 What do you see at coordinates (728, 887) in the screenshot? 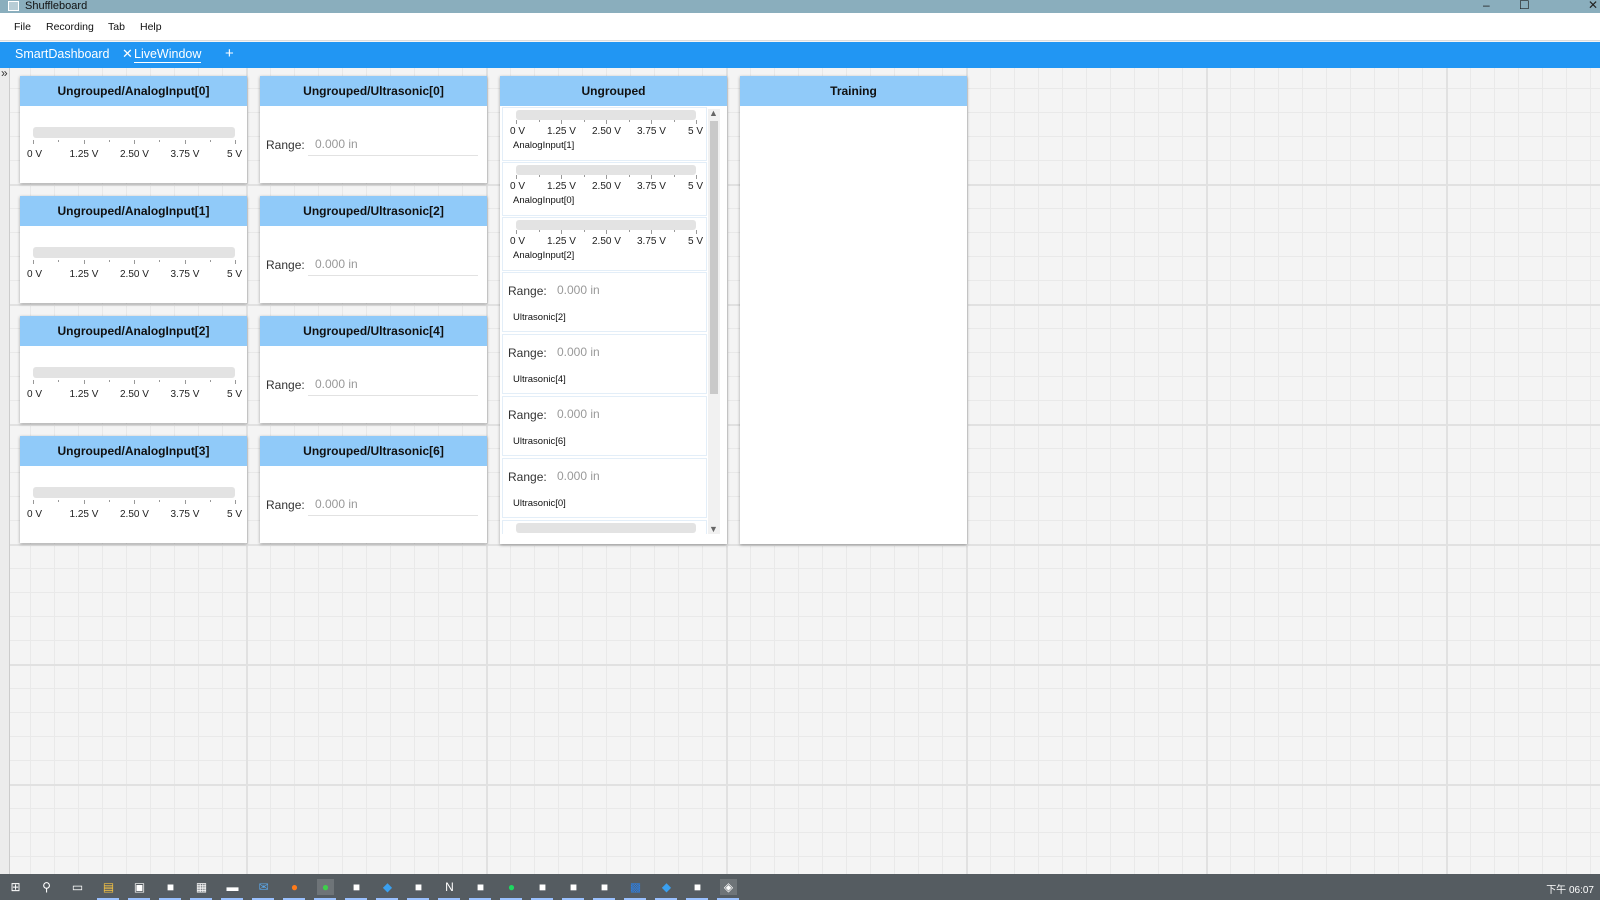
I see `shuffleboard-icon: ◈` at bounding box center [728, 887].